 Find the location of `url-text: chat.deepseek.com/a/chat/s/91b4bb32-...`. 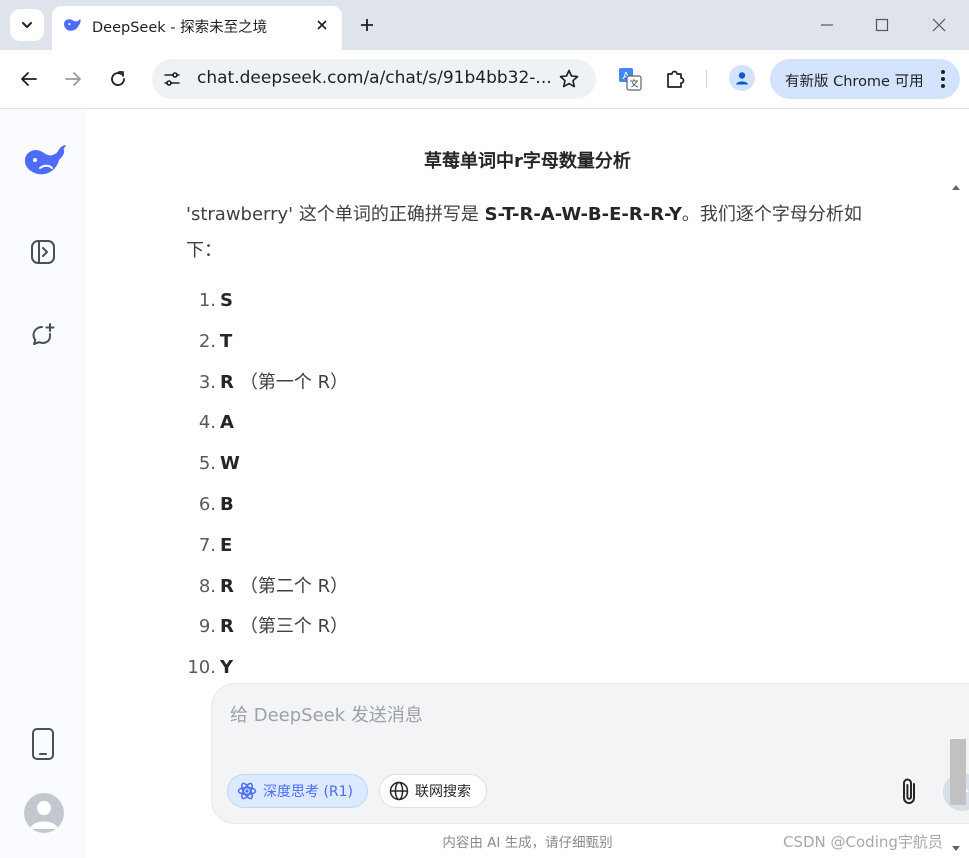

url-text: chat.deepseek.com/a/chat/s/91b4bb32-... is located at coordinates (374, 78).